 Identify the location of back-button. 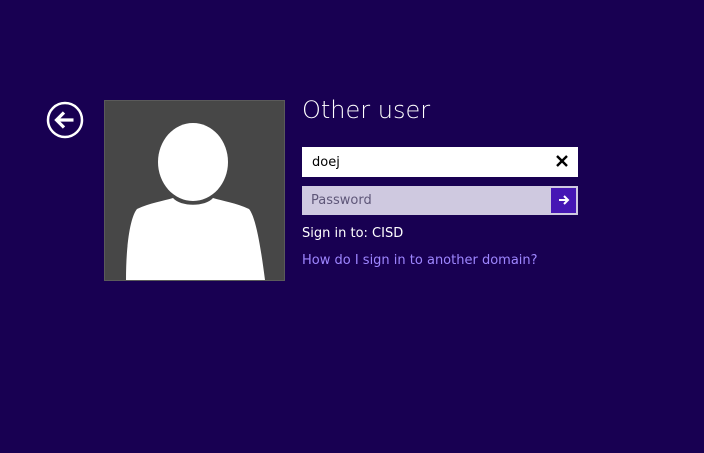
(65, 120).